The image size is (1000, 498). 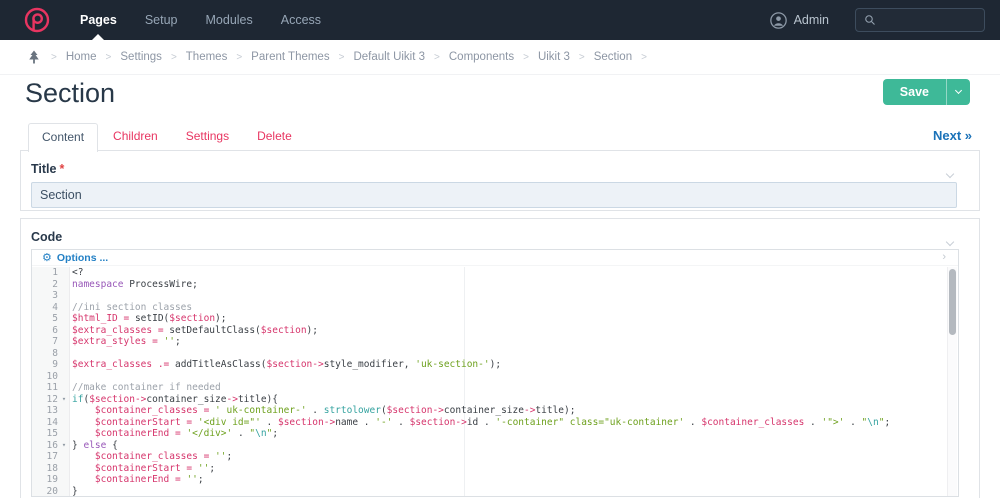 What do you see at coordinates (494, 195) in the screenshot?
I see `title-input` at bounding box center [494, 195].